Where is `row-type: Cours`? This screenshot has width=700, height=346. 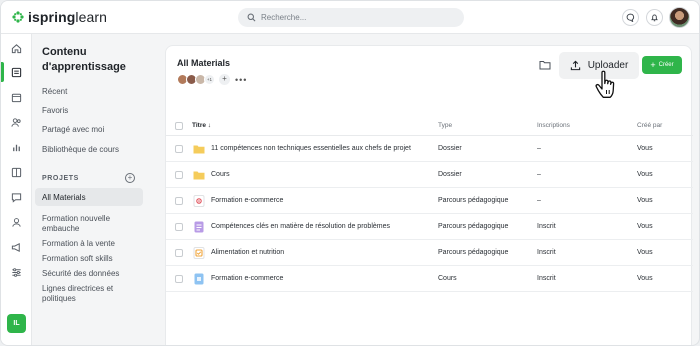 row-type: Cours is located at coordinates (447, 278).